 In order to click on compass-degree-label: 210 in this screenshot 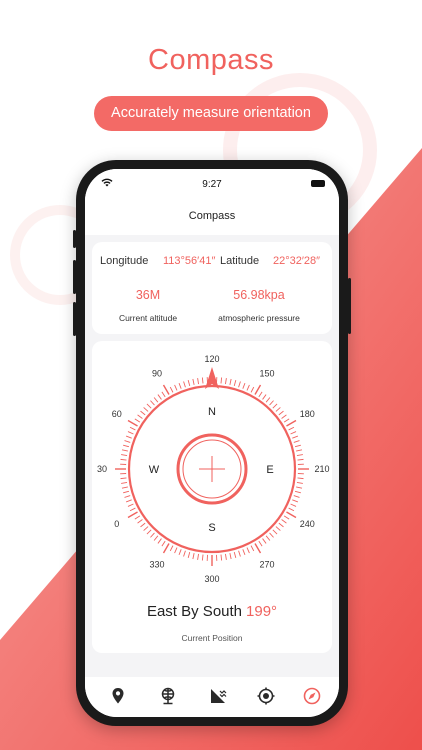, I will do `click(321, 469)`.